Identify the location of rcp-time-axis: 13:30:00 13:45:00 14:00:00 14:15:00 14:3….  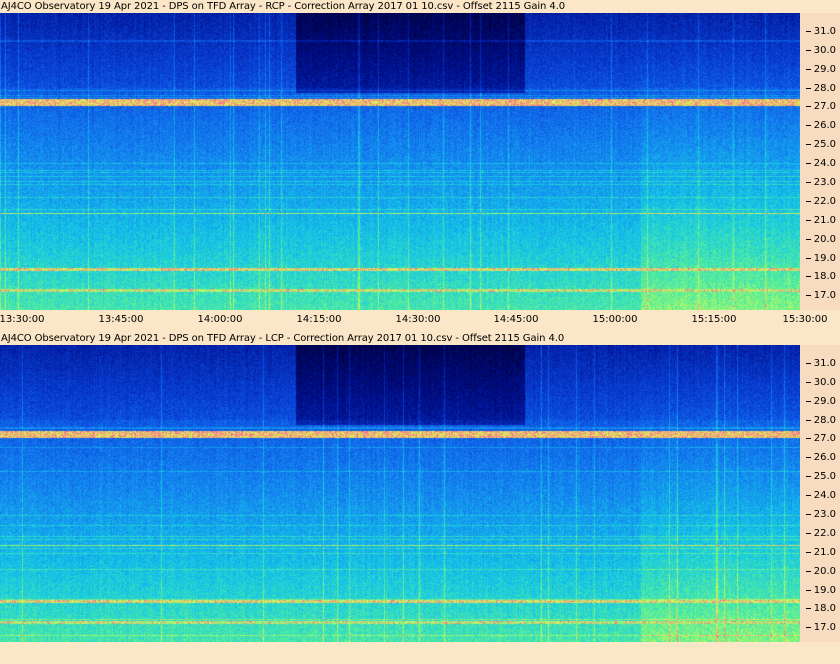
(420, 320).